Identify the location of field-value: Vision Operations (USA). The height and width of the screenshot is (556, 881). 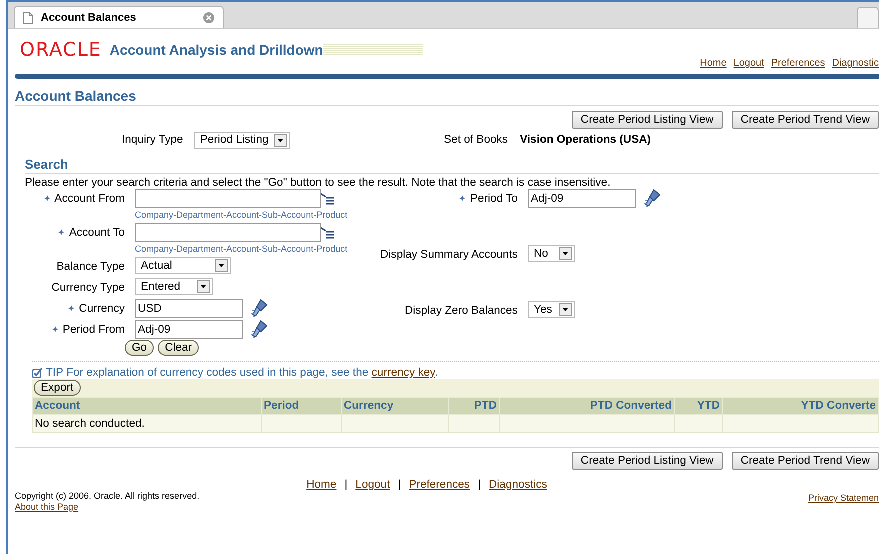
(586, 140).